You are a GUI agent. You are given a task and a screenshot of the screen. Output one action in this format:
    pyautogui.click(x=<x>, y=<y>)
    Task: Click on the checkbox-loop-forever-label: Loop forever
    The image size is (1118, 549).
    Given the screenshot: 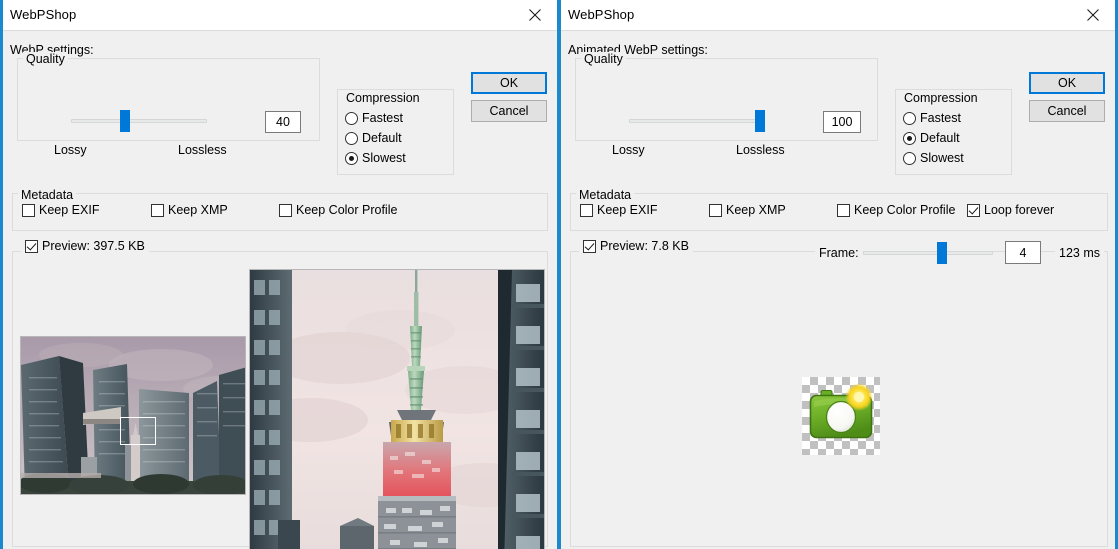 What is the action you would take?
    pyautogui.click(x=1019, y=210)
    